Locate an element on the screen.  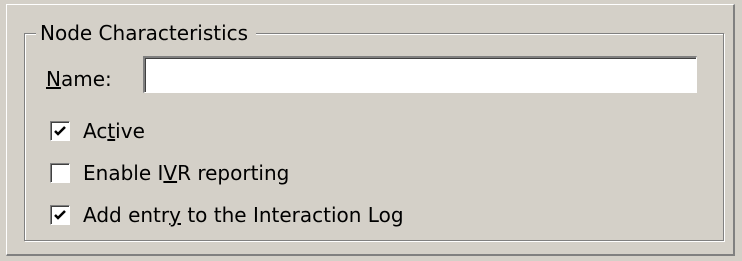
ivr-label-mnemonic: V is located at coordinates (170, 173).